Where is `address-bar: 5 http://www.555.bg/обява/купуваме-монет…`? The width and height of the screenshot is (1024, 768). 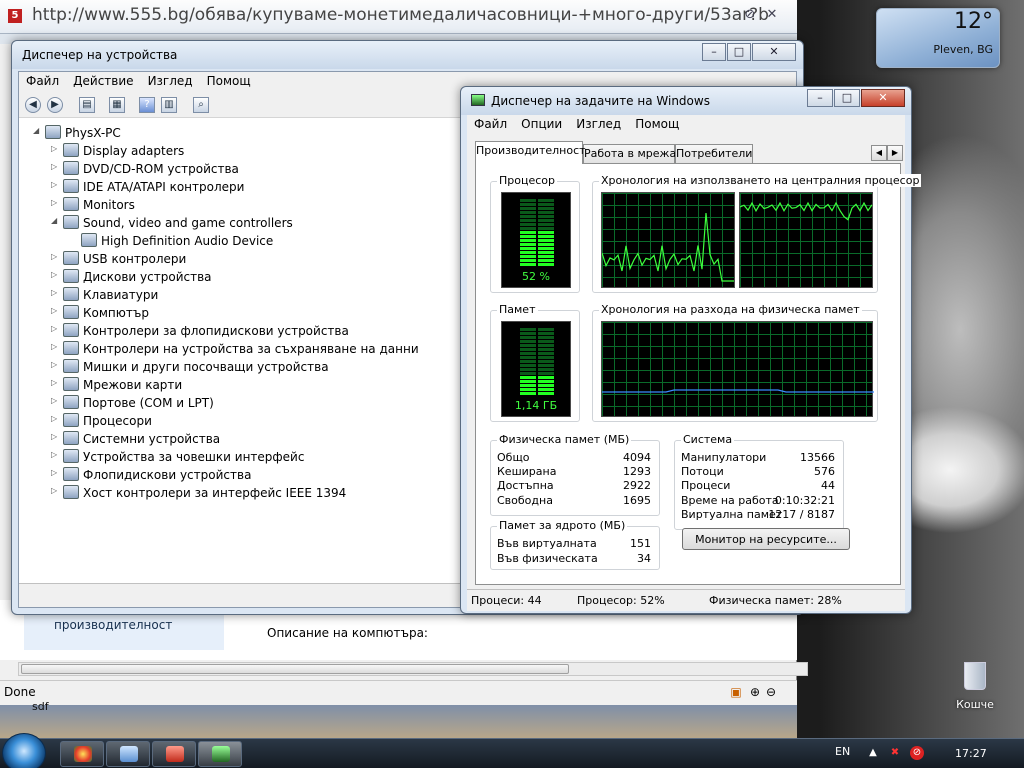
address-bar: 5 http://www.555.bg/обява/купуваме-монет… is located at coordinates (398, 17).